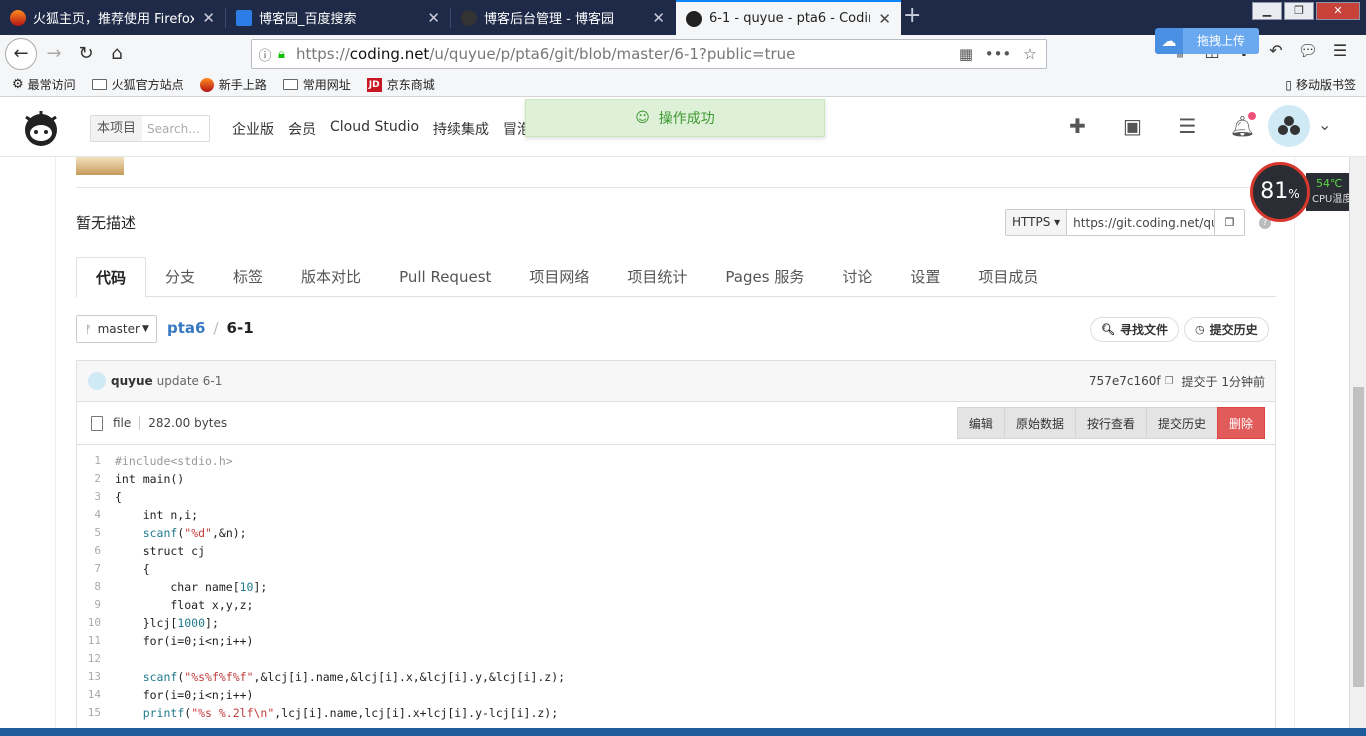 The image size is (1366, 736). Describe the element at coordinates (1320, 84) in the screenshot. I see `mobile-bookmarks: ▯ 移动版书签` at that location.